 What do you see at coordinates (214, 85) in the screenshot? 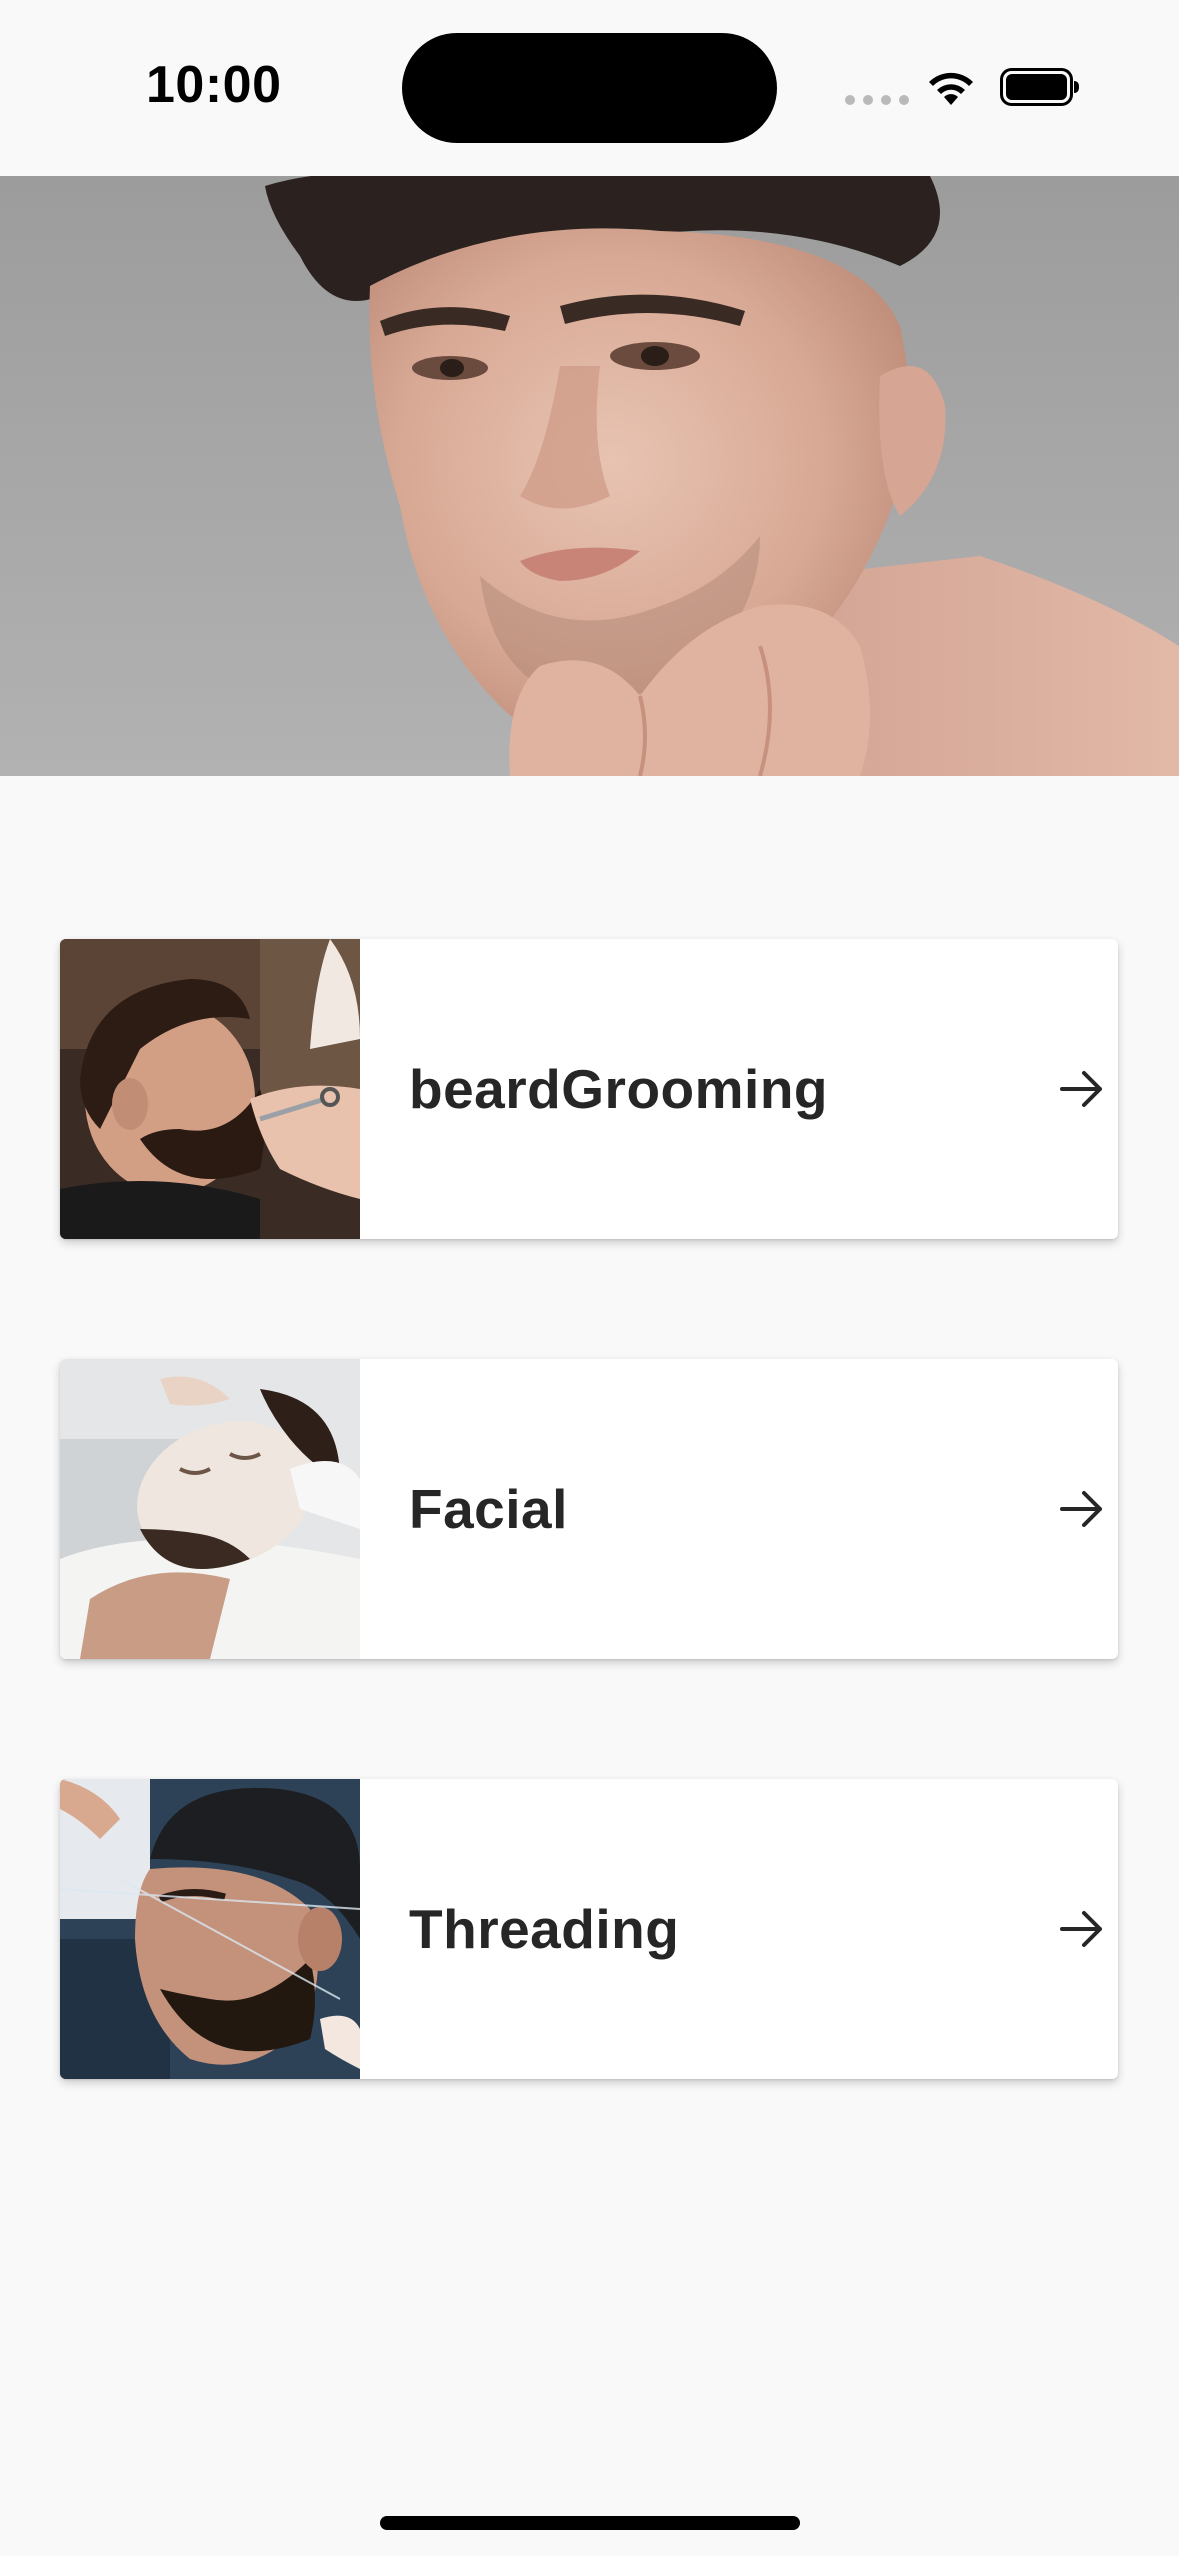
I see `status-time: 10:00` at bounding box center [214, 85].